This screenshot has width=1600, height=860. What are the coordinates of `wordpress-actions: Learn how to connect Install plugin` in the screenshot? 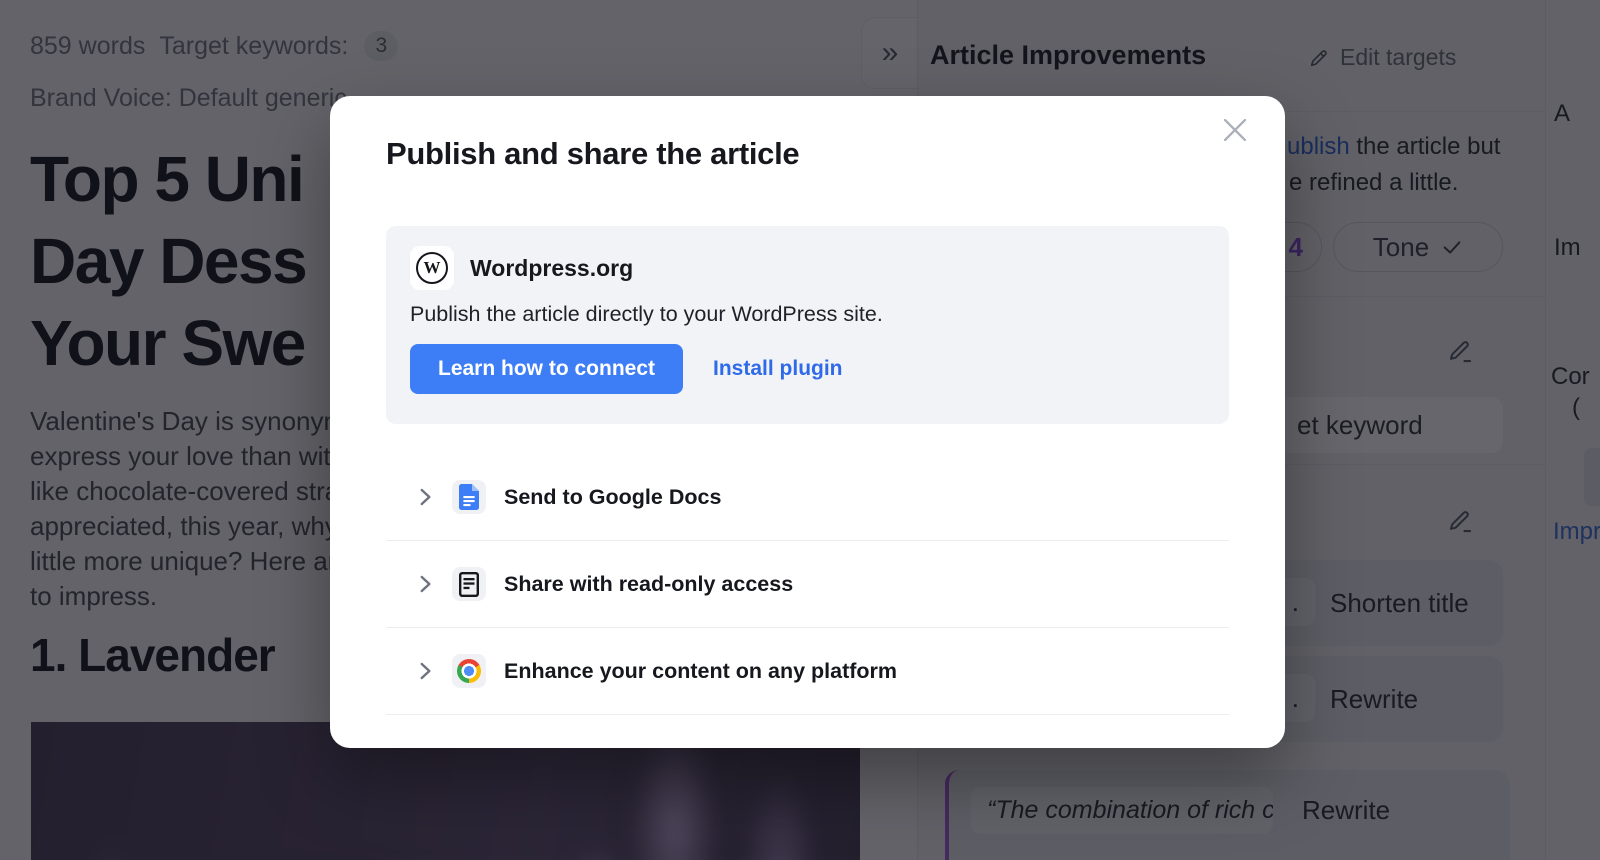 It's located at (626, 369).